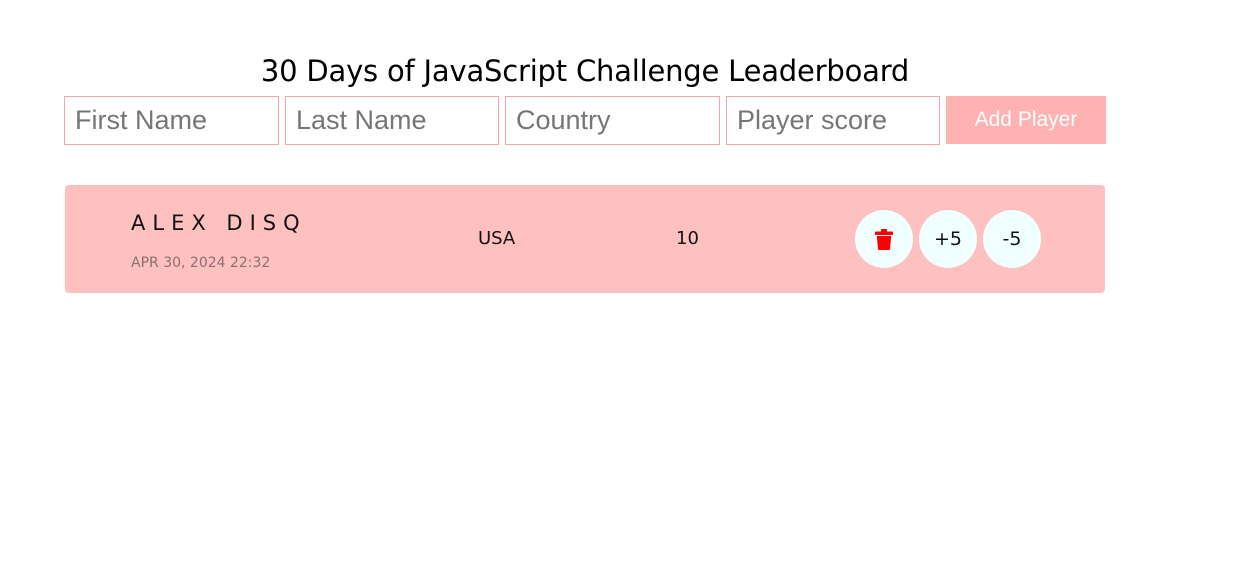 The height and width of the screenshot is (577, 1242). What do you see at coordinates (612, 120) in the screenshot?
I see `country-input` at bounding box center [612, 120].